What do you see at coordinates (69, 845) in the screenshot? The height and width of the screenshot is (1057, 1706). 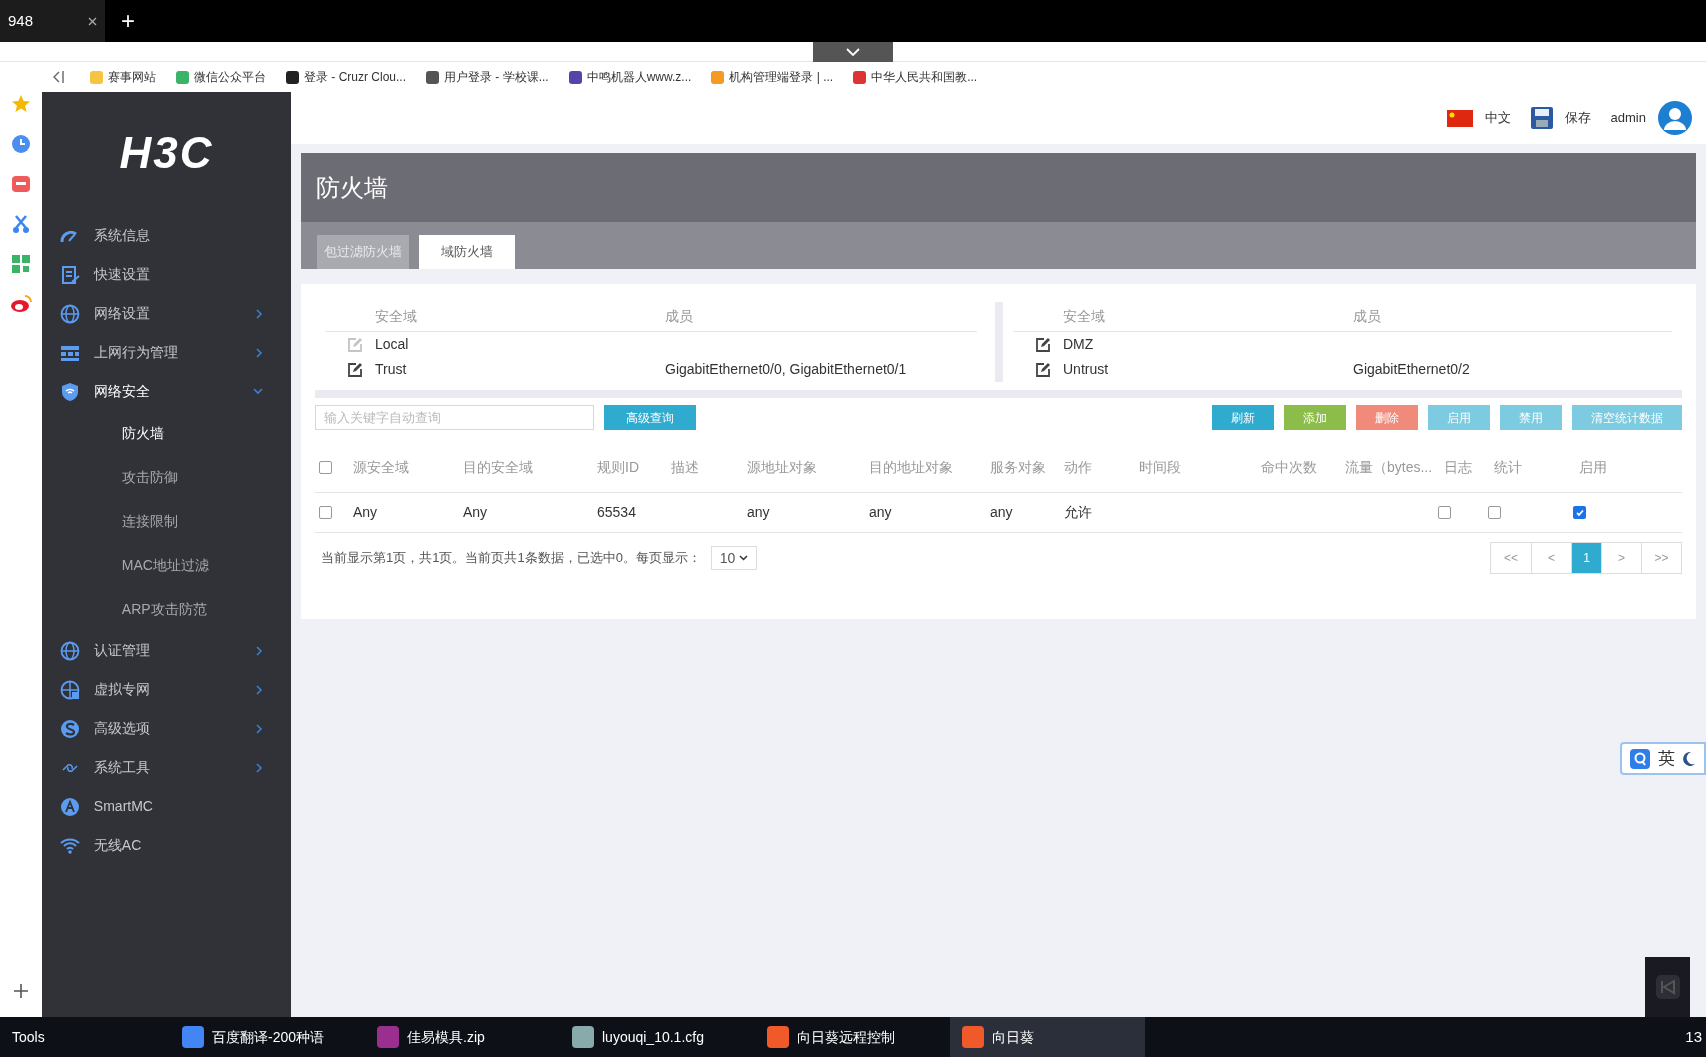 I see `wifi-icon` at bounding box center [69, 845].